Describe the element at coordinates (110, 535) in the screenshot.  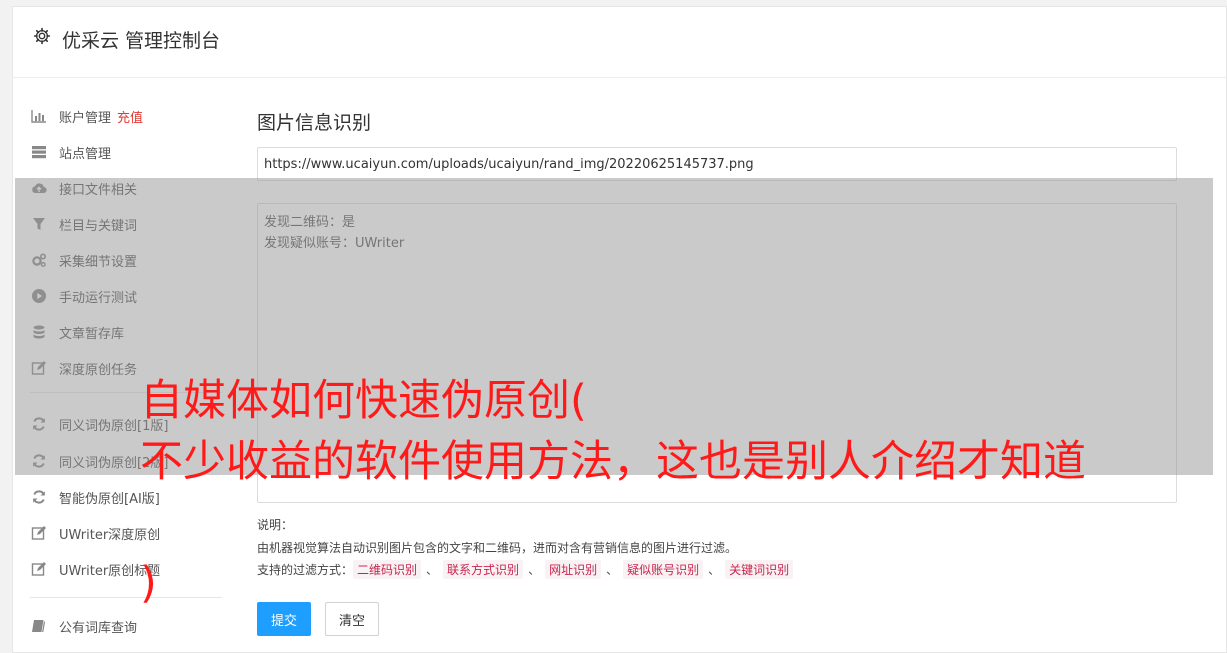
I see `sidebar-item-label: UWriter深度原创` at that location.